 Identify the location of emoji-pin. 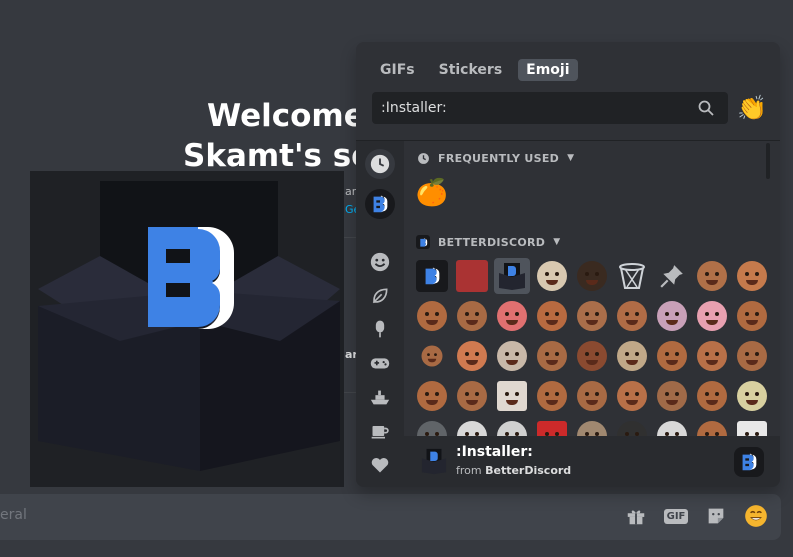
(672, 276).